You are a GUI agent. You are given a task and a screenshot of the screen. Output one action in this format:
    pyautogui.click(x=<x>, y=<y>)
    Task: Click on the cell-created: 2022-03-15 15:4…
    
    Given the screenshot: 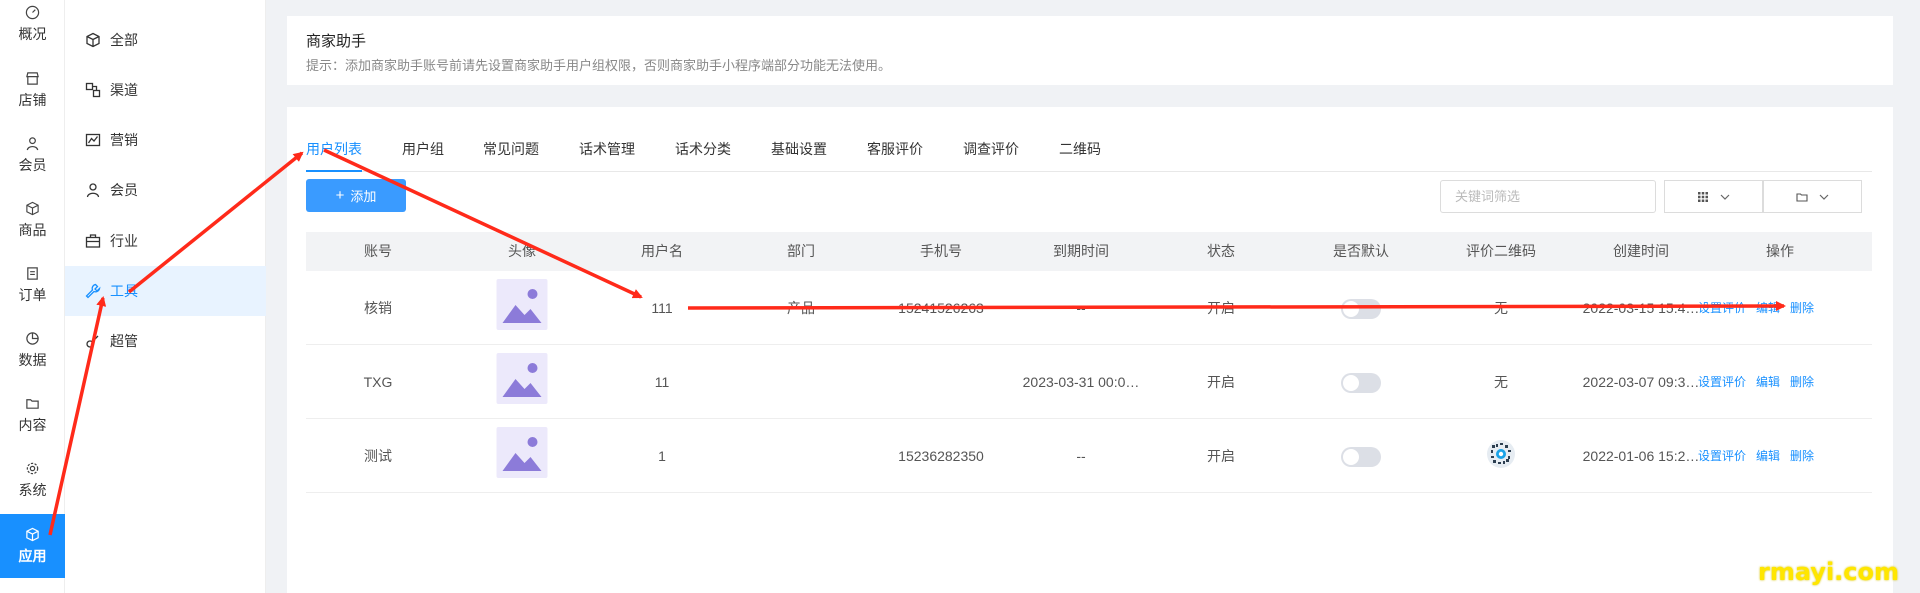 What is the action you would take?
    pyautogui.click(x=1641, y=308)
    